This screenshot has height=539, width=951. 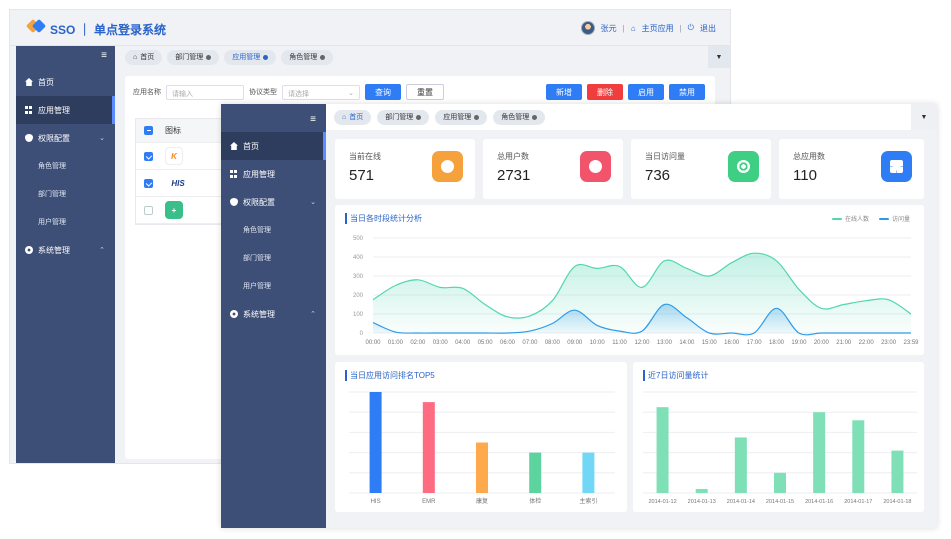 What do you see at coordinates (482, 448) in the screenshot?
I see `top5-bar-chart: HIS EMR 康复 体检 主索引` at bounding box center [482, 448].